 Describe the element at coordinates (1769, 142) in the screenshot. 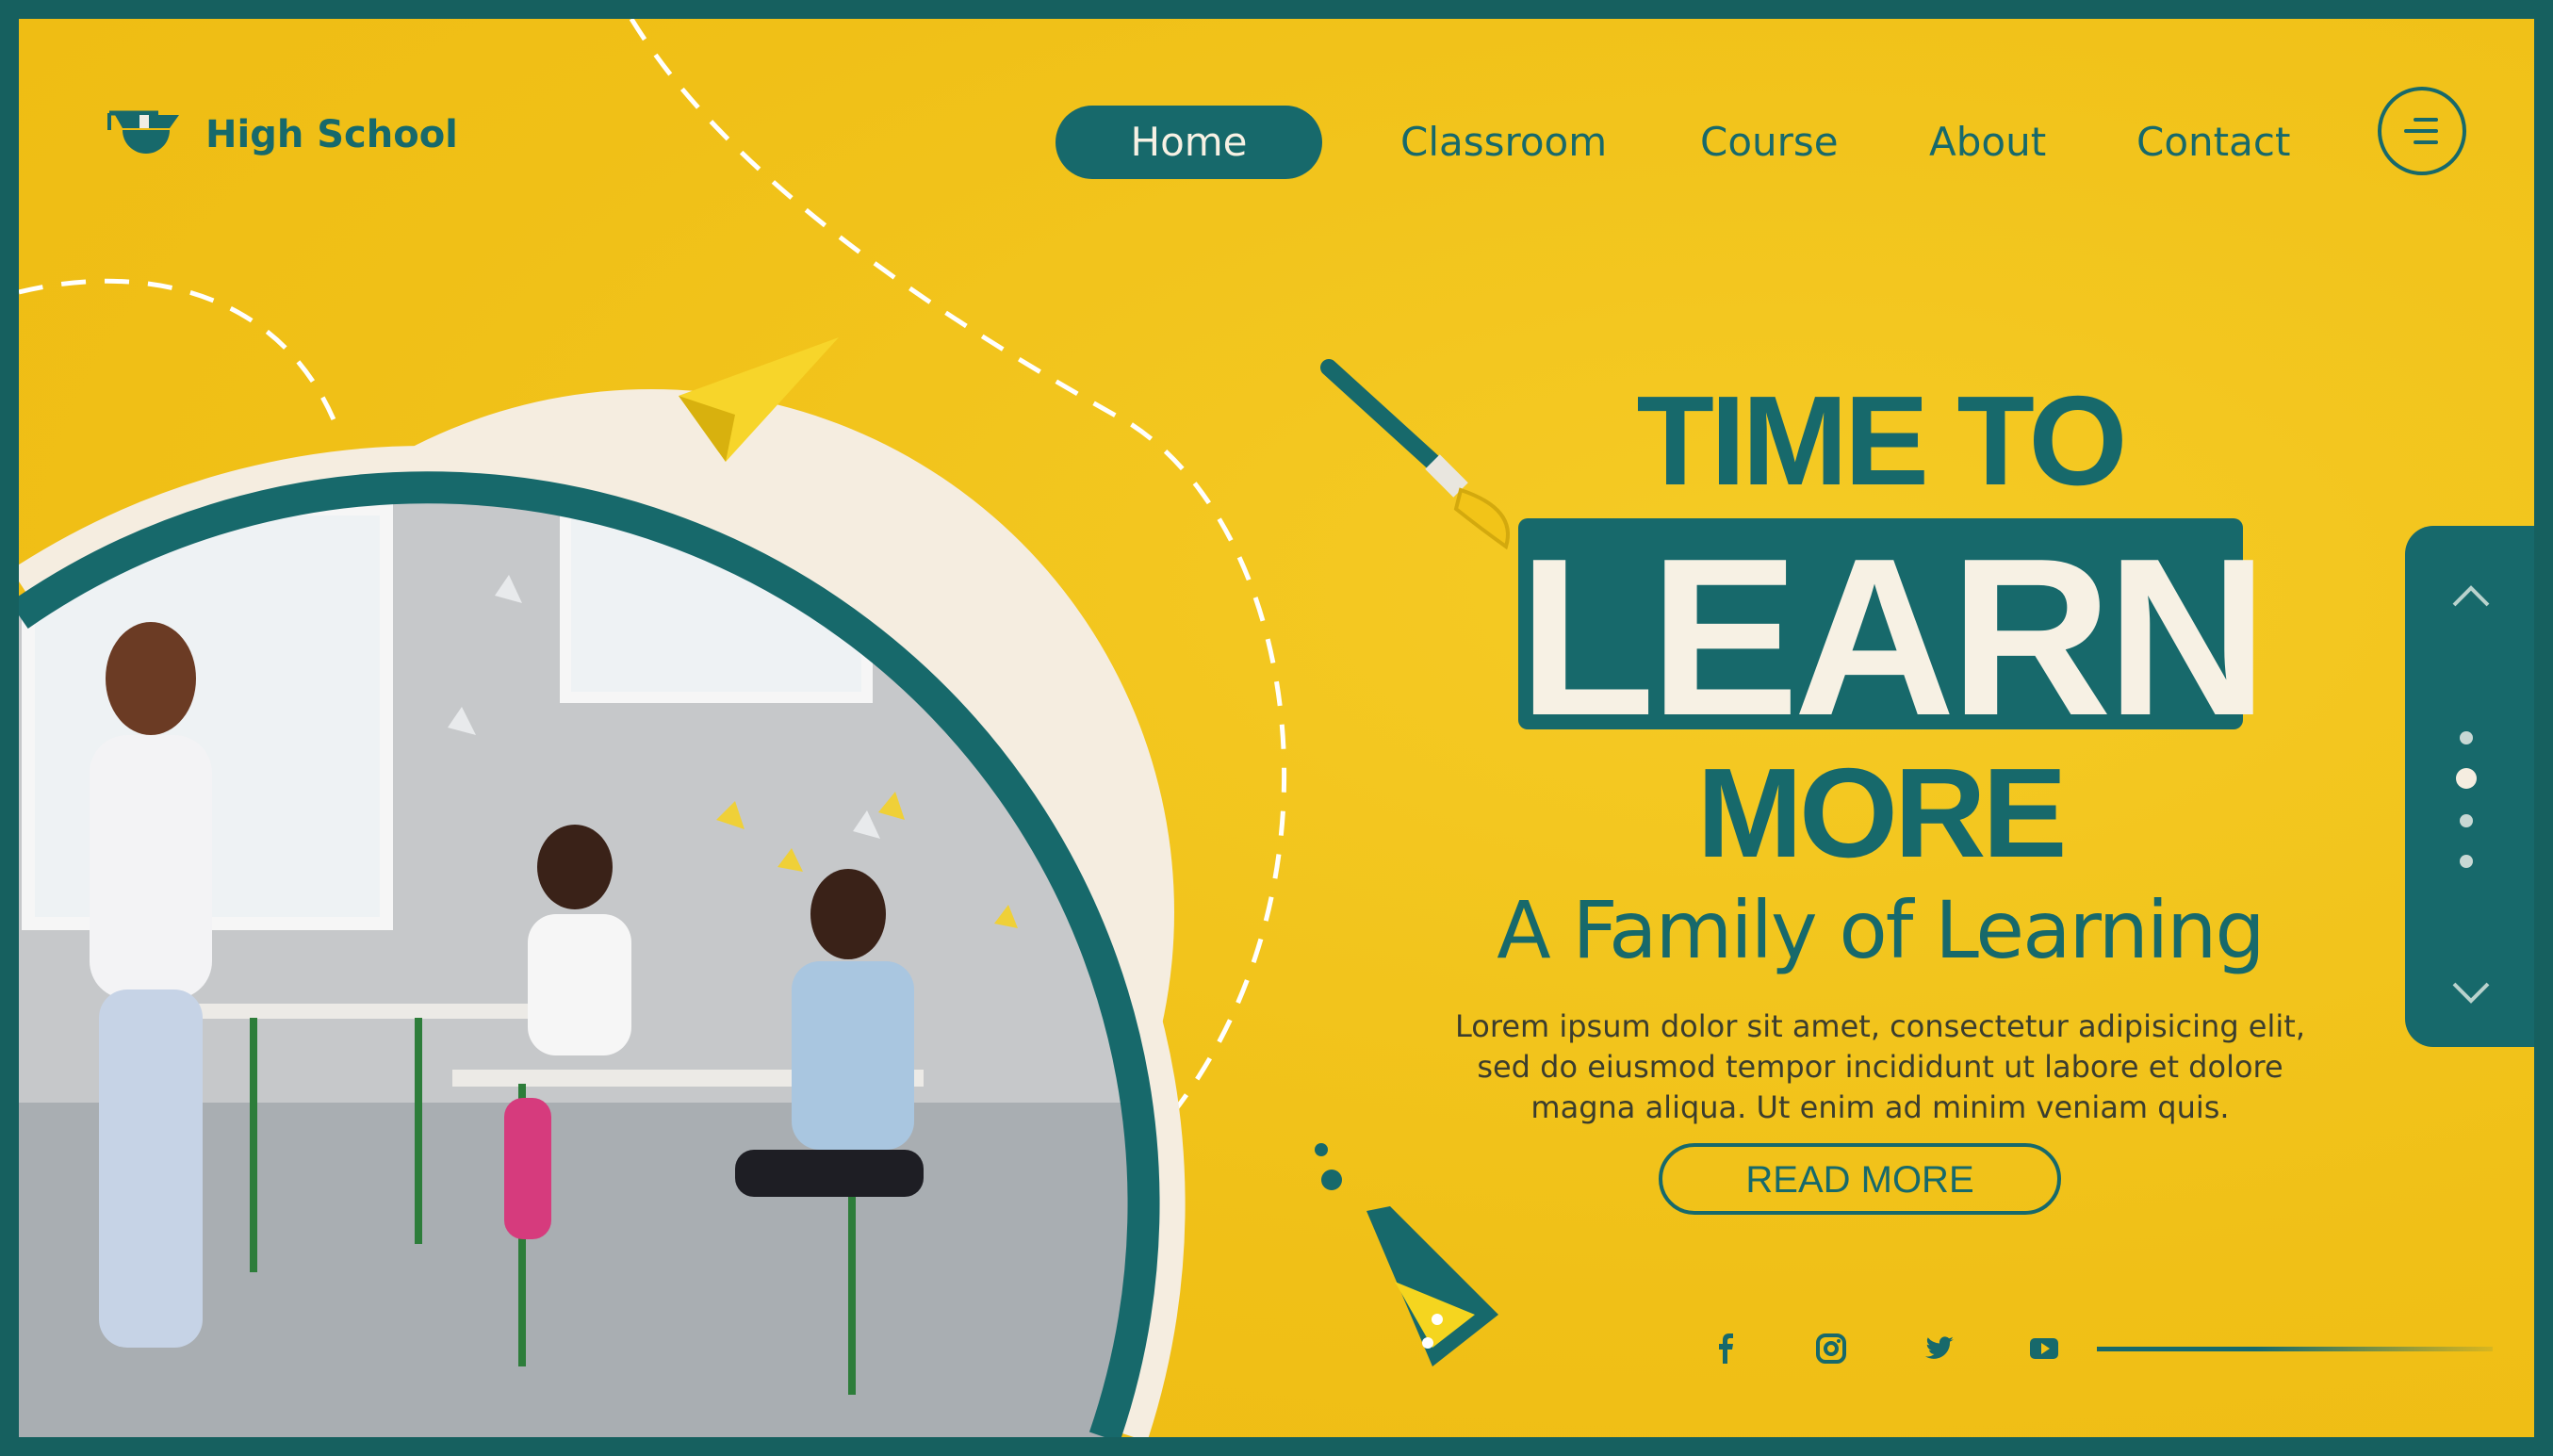

I see `nav-course: Course` at that location.